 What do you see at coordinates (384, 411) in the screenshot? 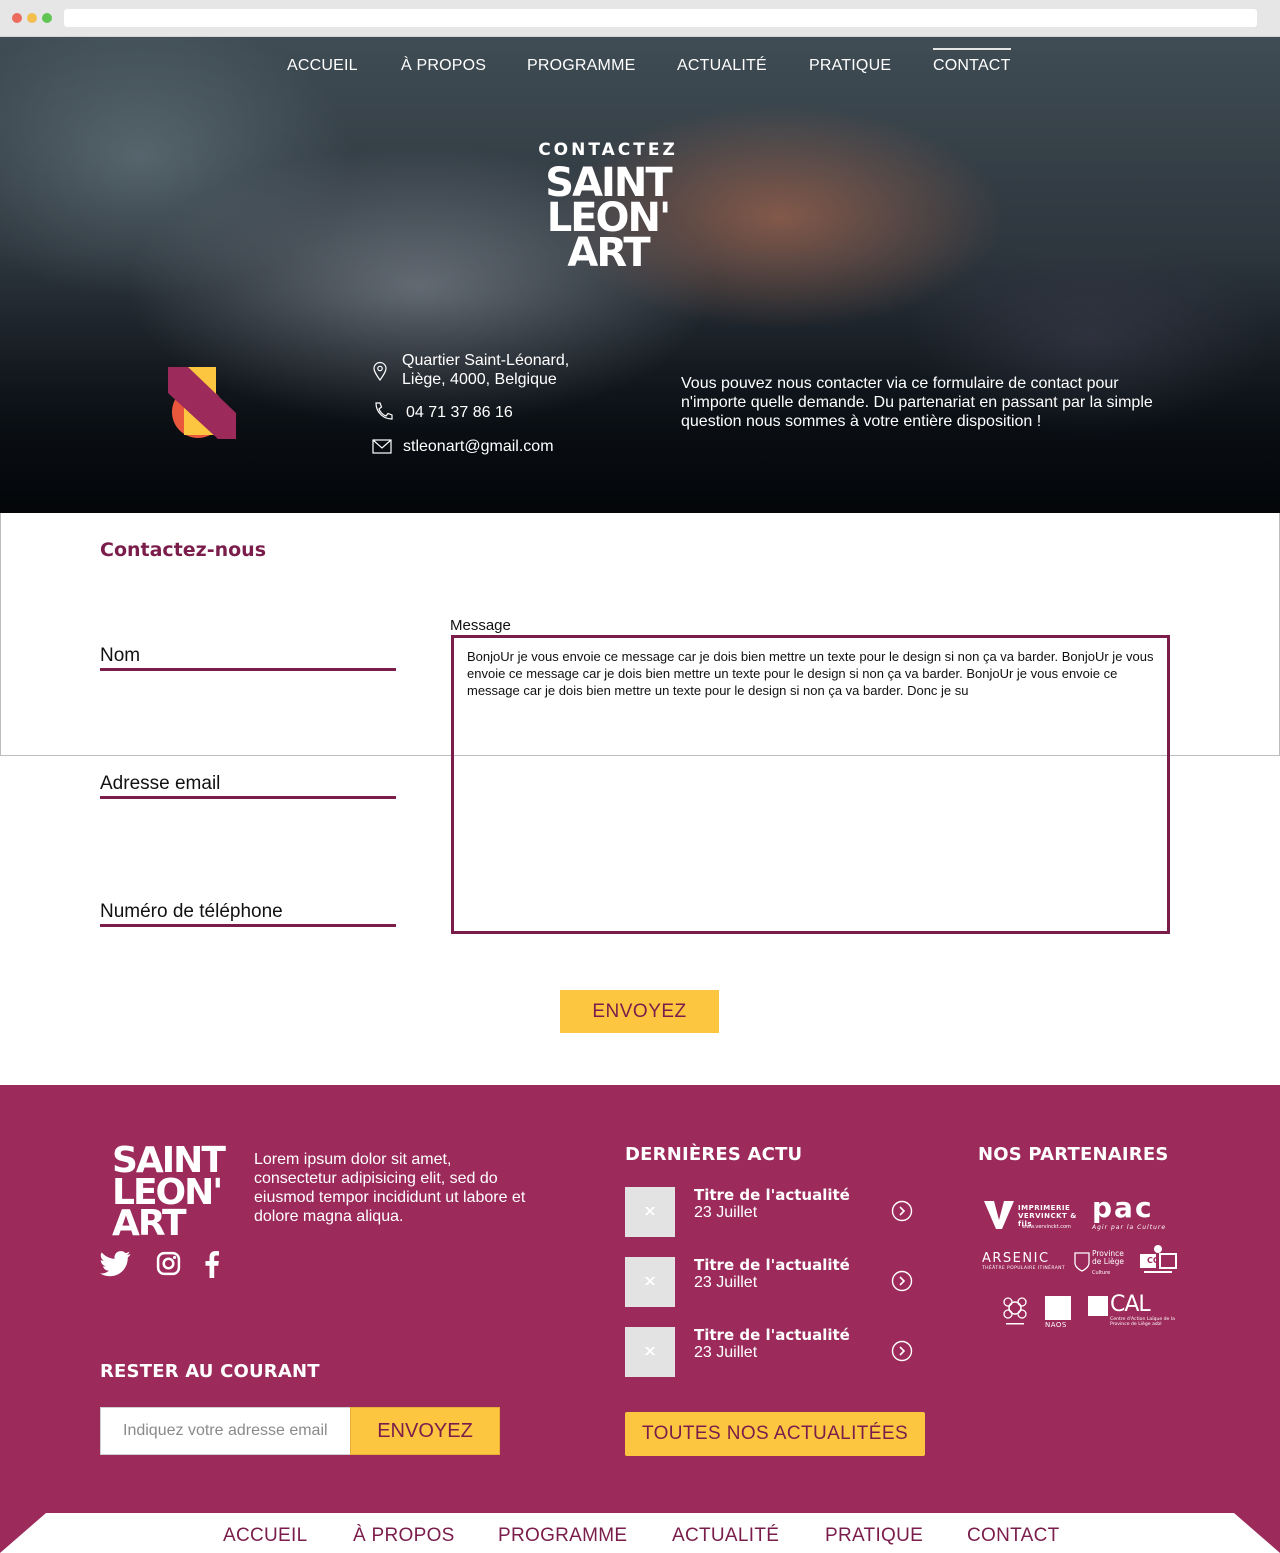
I see `phone-icon` at bounding box center [384, 411].